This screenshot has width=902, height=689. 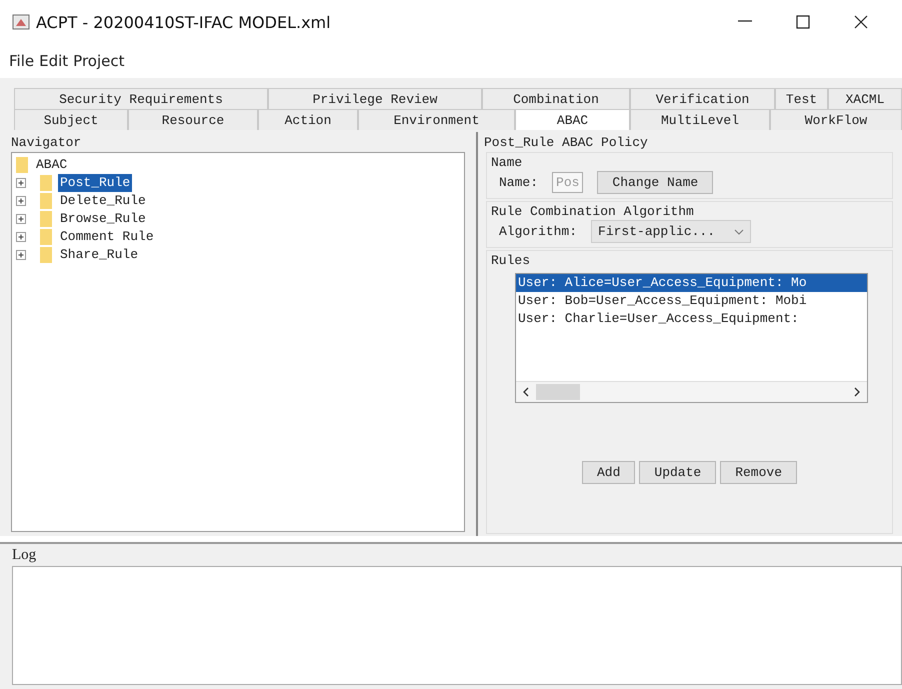 I want to click on tab: Combination, so click(x=556, y=98).